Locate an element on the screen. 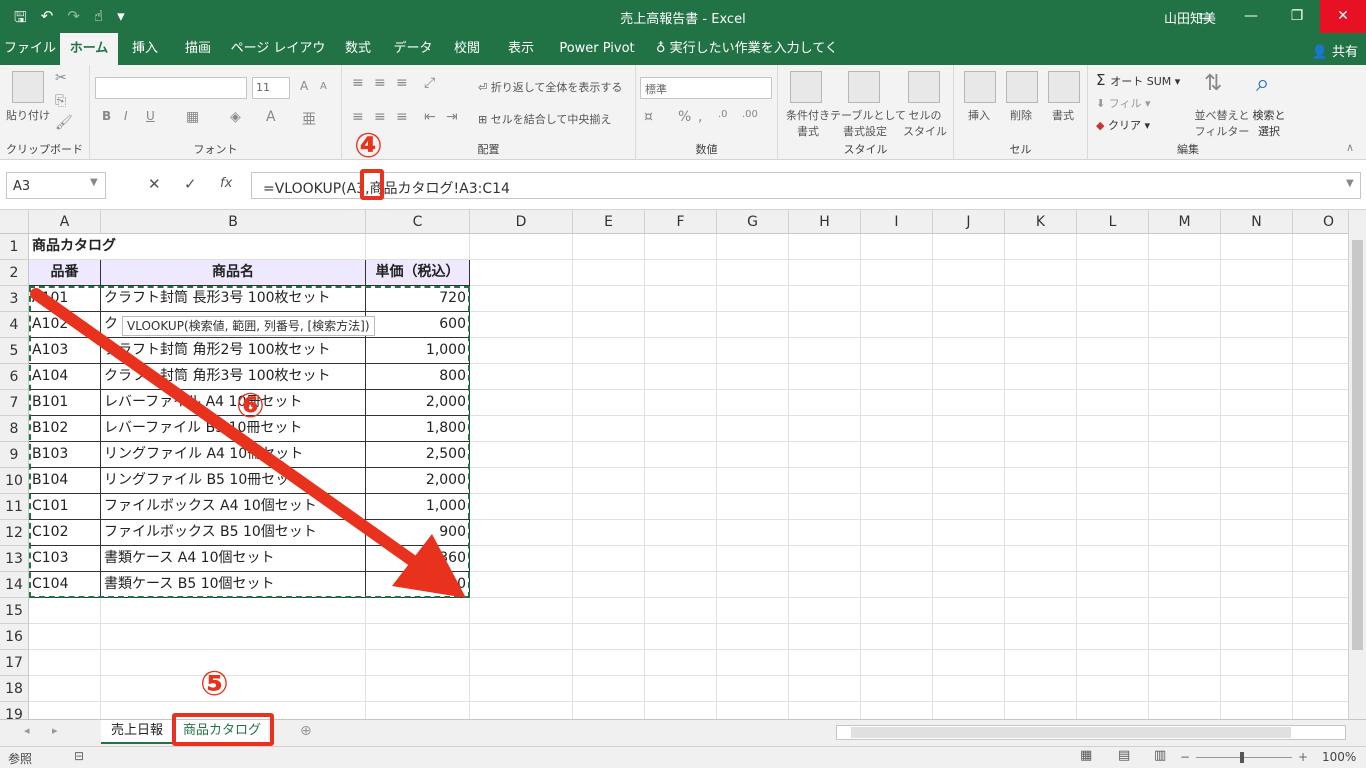  tab-view: 表示 is located at coordinates (521, 49).